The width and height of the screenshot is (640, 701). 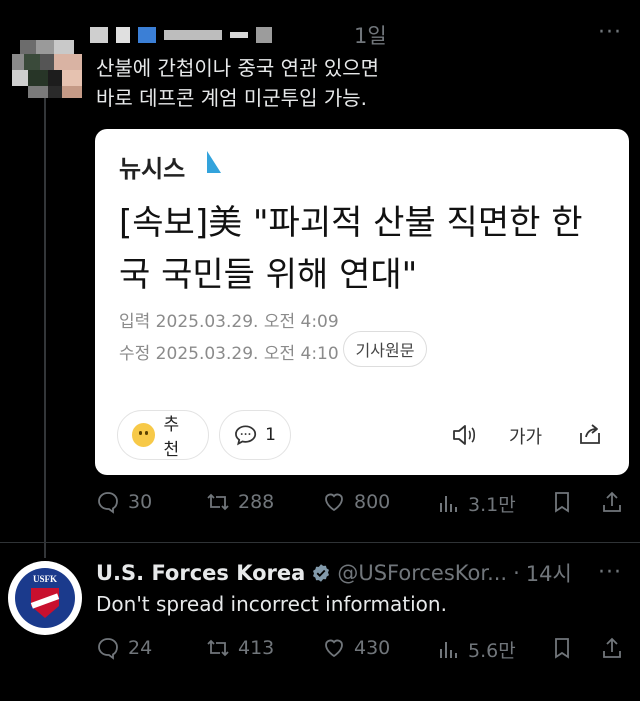 I want to click on author-name-redacted, so click(x=181, y=35).